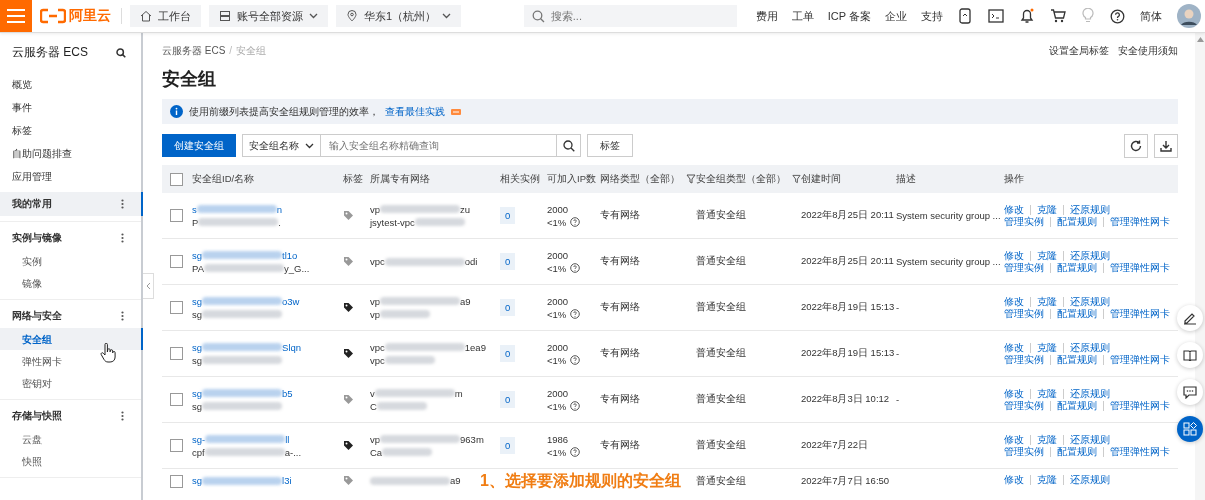 The image size is (1205, 500). Describe the element at coordinates (1190, 429) in the screenshot. I see `apps-button` at that location.